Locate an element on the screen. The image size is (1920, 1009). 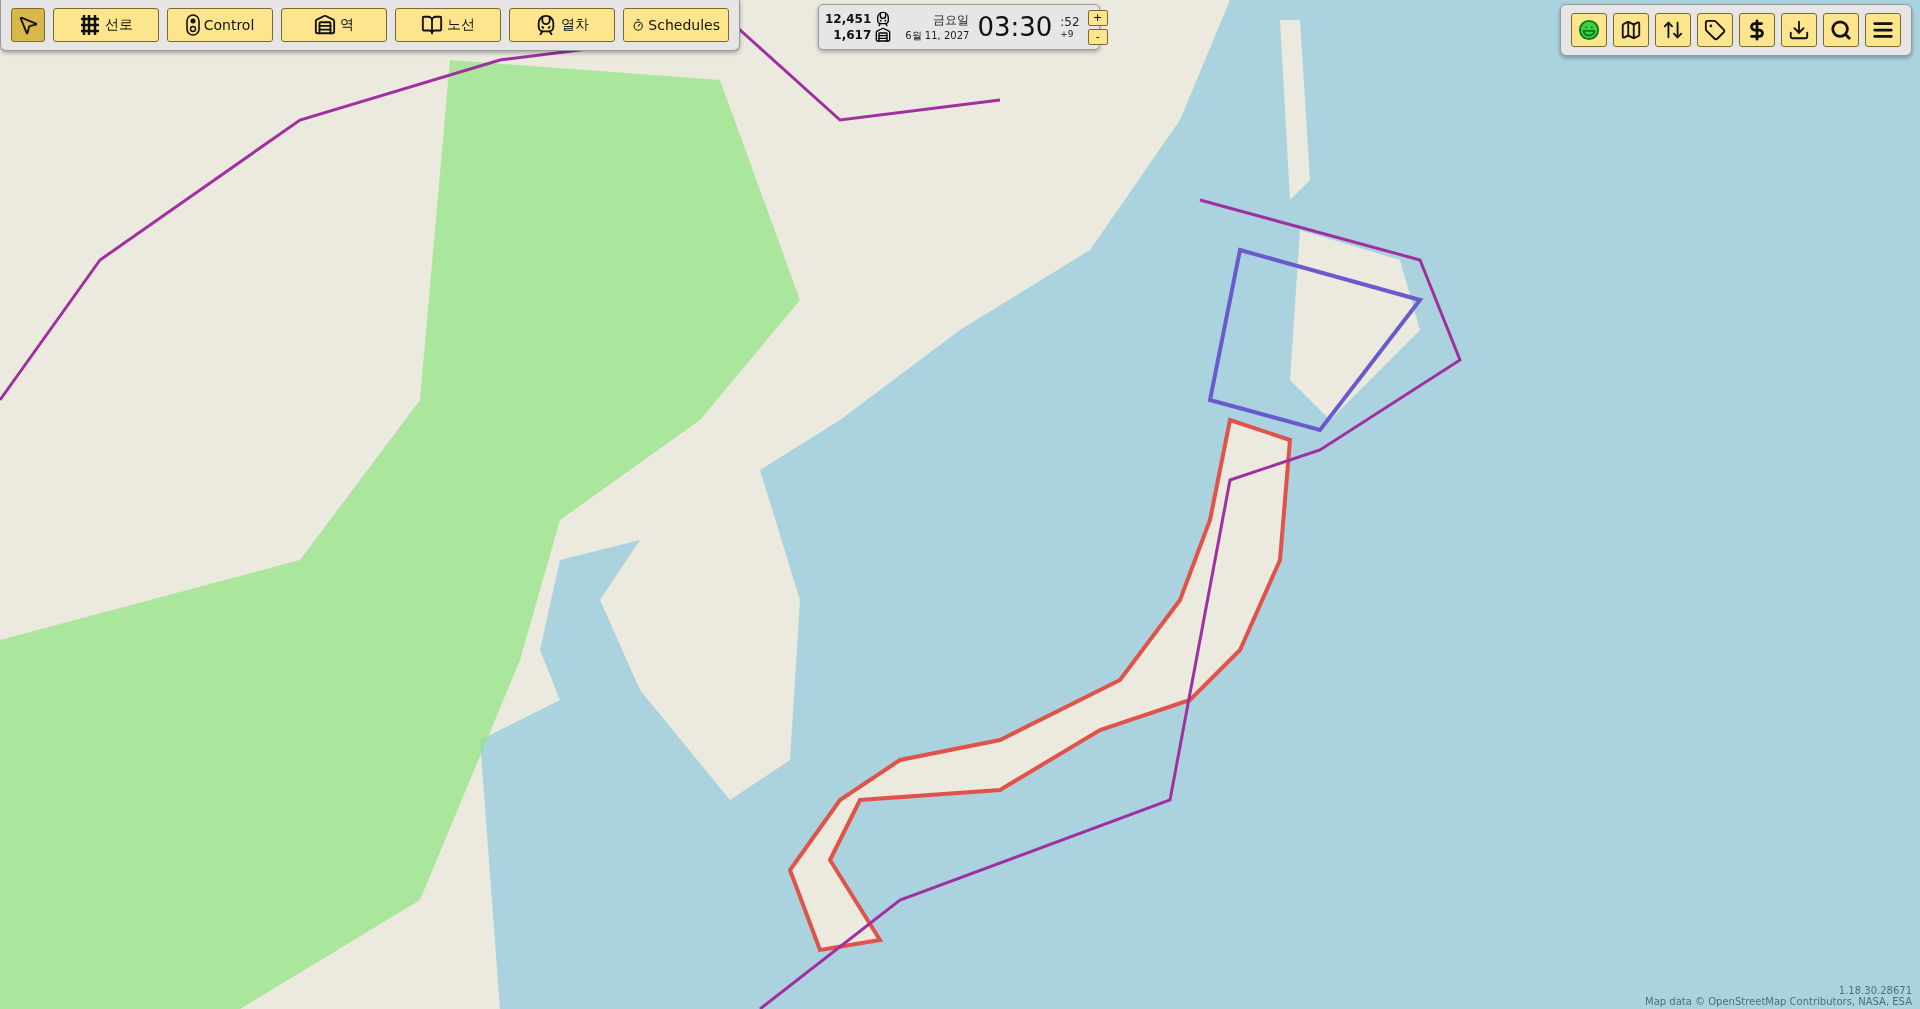
tag-icon is located at coordinates (1715, 30).